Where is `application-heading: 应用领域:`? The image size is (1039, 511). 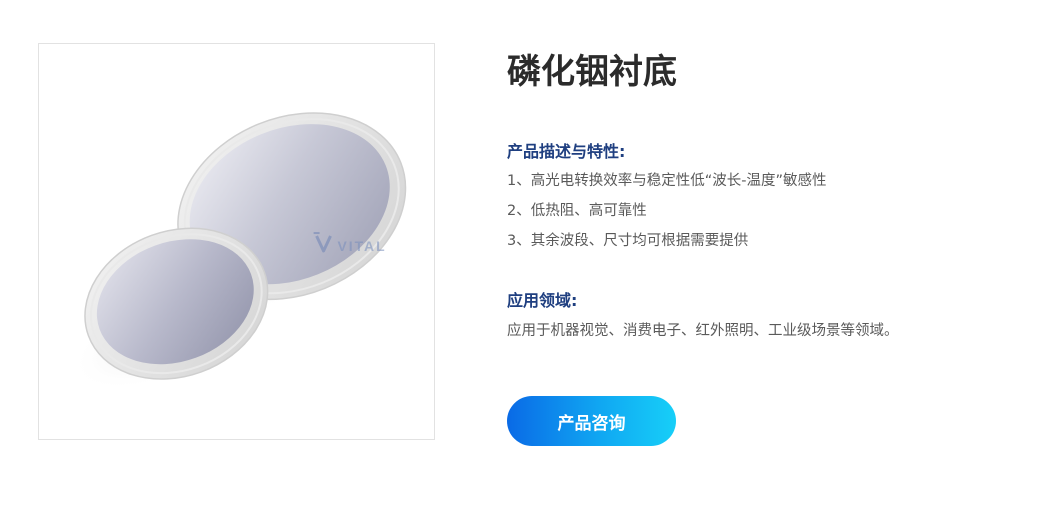
application-heading: 应用领域: is located at coordinates (542, 300).